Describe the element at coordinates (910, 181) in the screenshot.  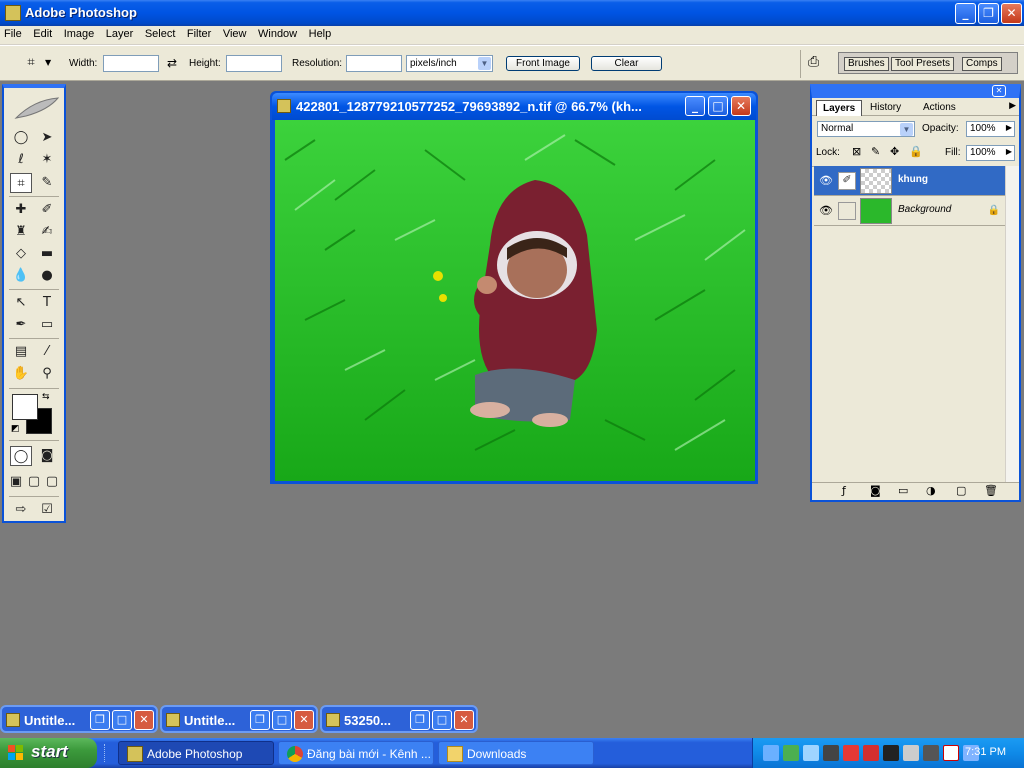
I see `layer-row-khung: 👁 ✐ khung` at that location.